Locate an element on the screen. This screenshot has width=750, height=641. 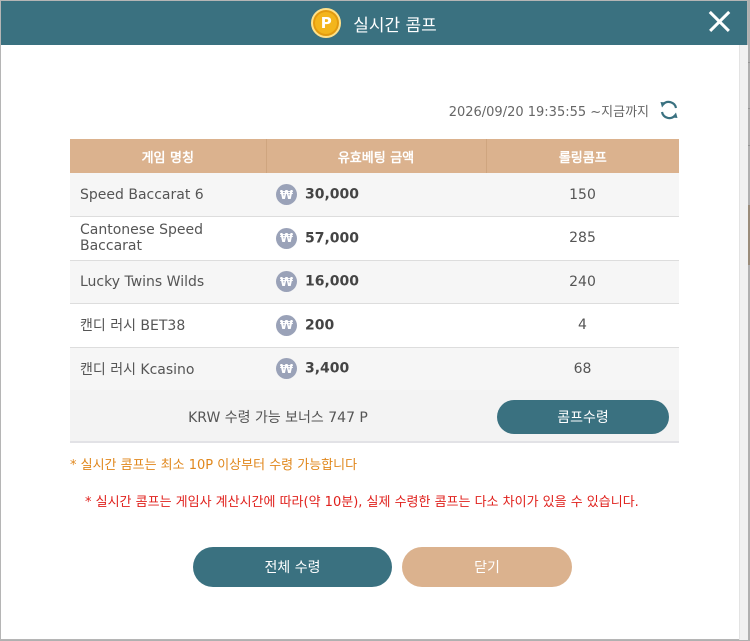
bet-amount: 16,000 is located at coordinates (332, 281).